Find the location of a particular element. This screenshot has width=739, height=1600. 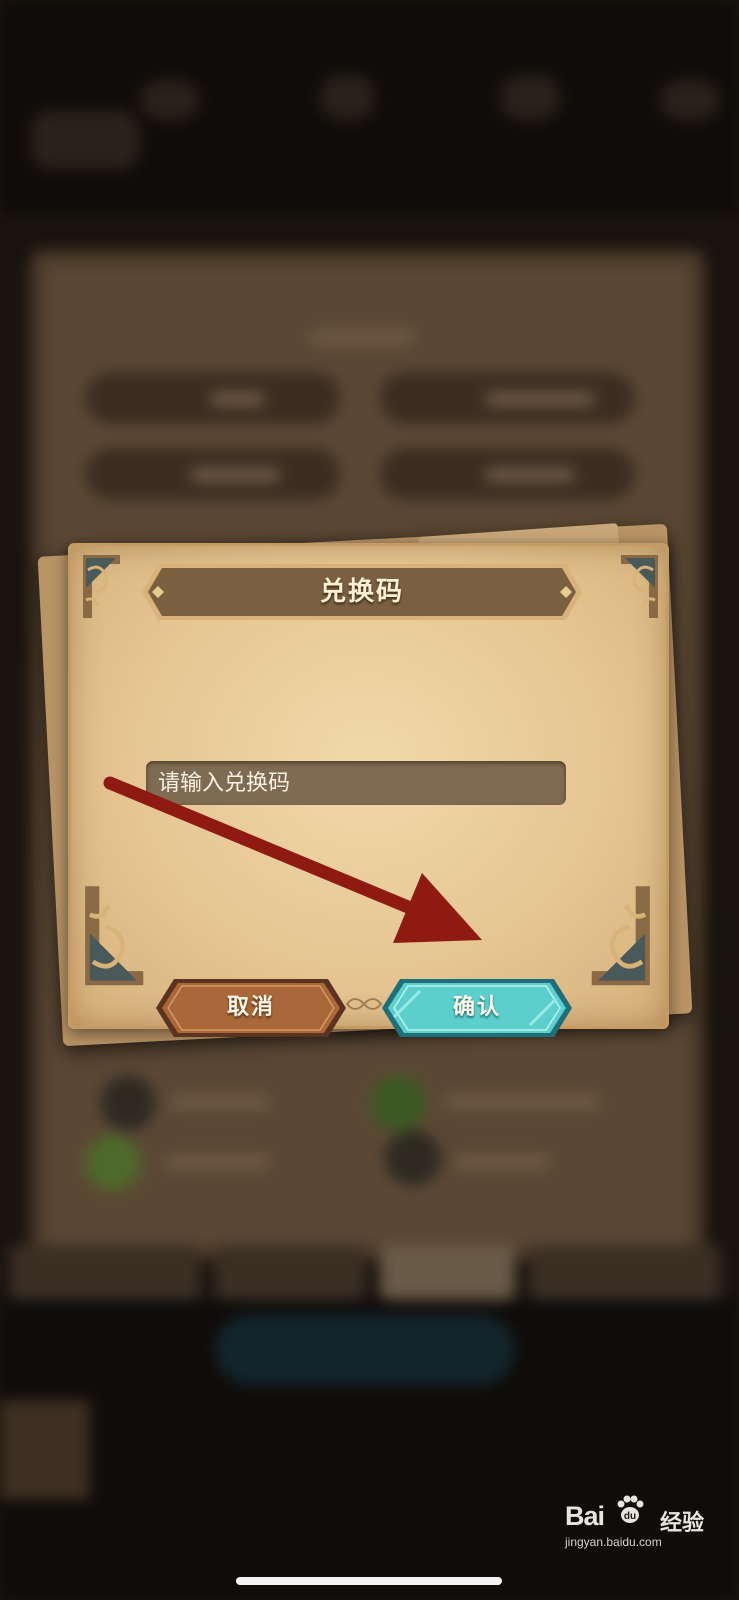

baidu-jingyan-watermark: Bai du 经验 jingyan.baidu.com is located at coordinates (645, 1525).